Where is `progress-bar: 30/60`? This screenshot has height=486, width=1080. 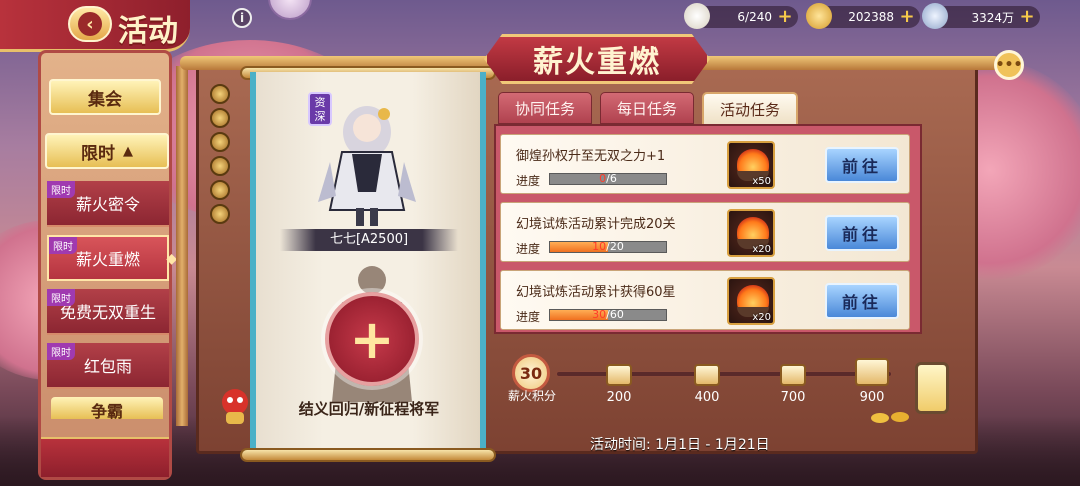 progress-bar: 30/60 is located at coordinates (608, 314).